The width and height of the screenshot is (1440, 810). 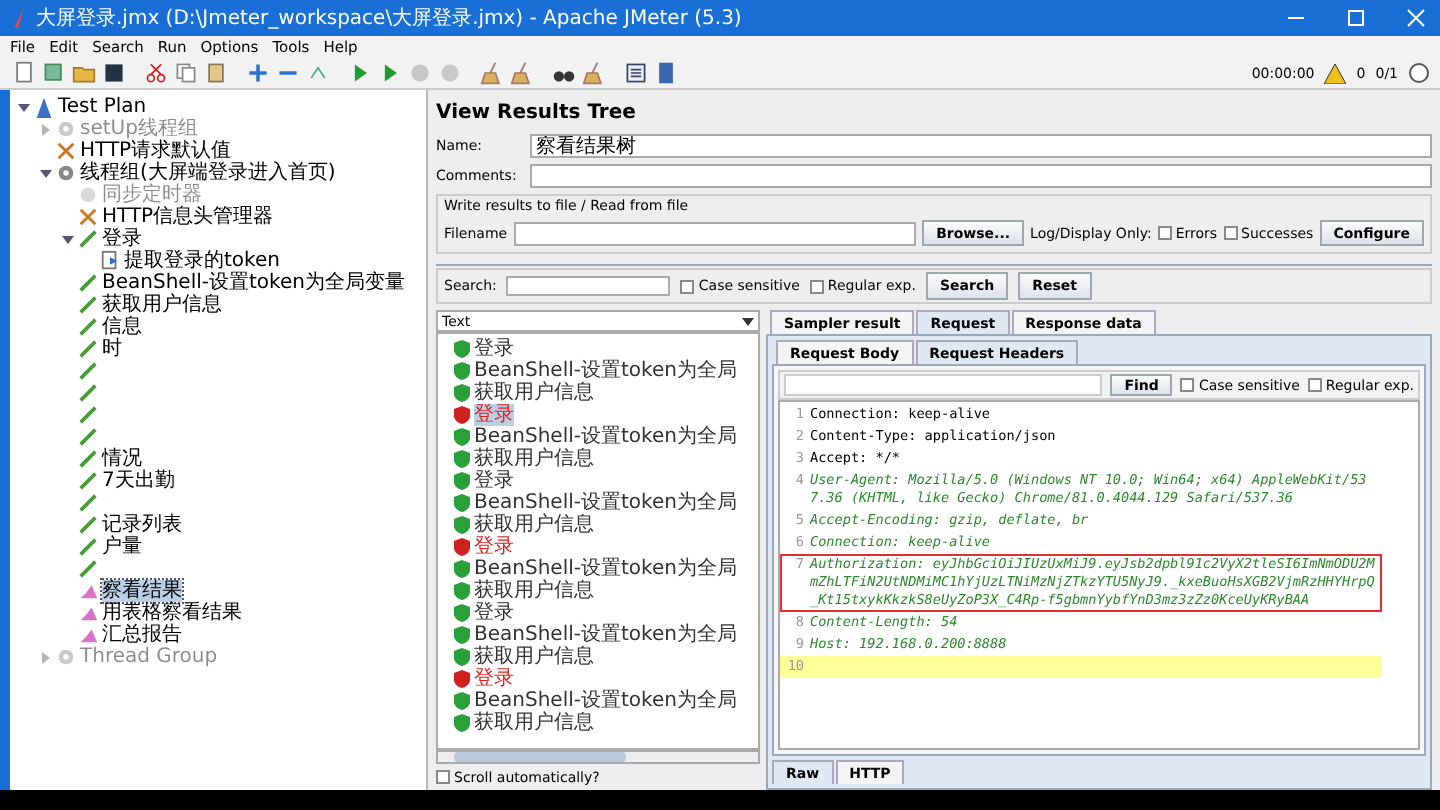 What do you see at coordinates (122, 239) in the screenshot?
I see `tree-item: 登录` at bounding box center [122, 239].